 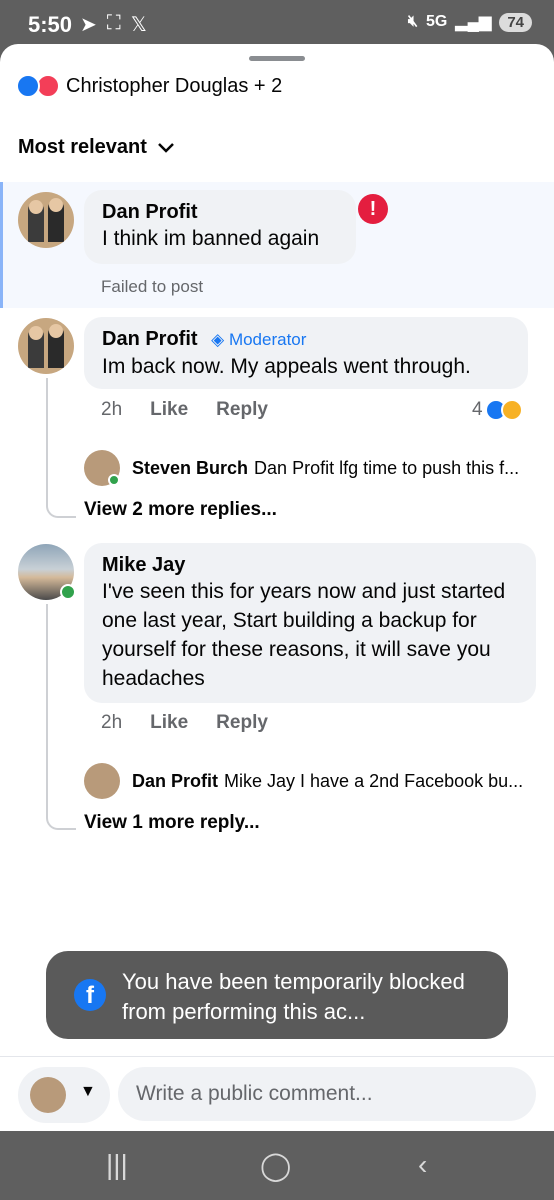 What do you see at coordinates (50, 24) in the screenshot?
I see `status-time: 5:50` at bounding box center [50, 24].